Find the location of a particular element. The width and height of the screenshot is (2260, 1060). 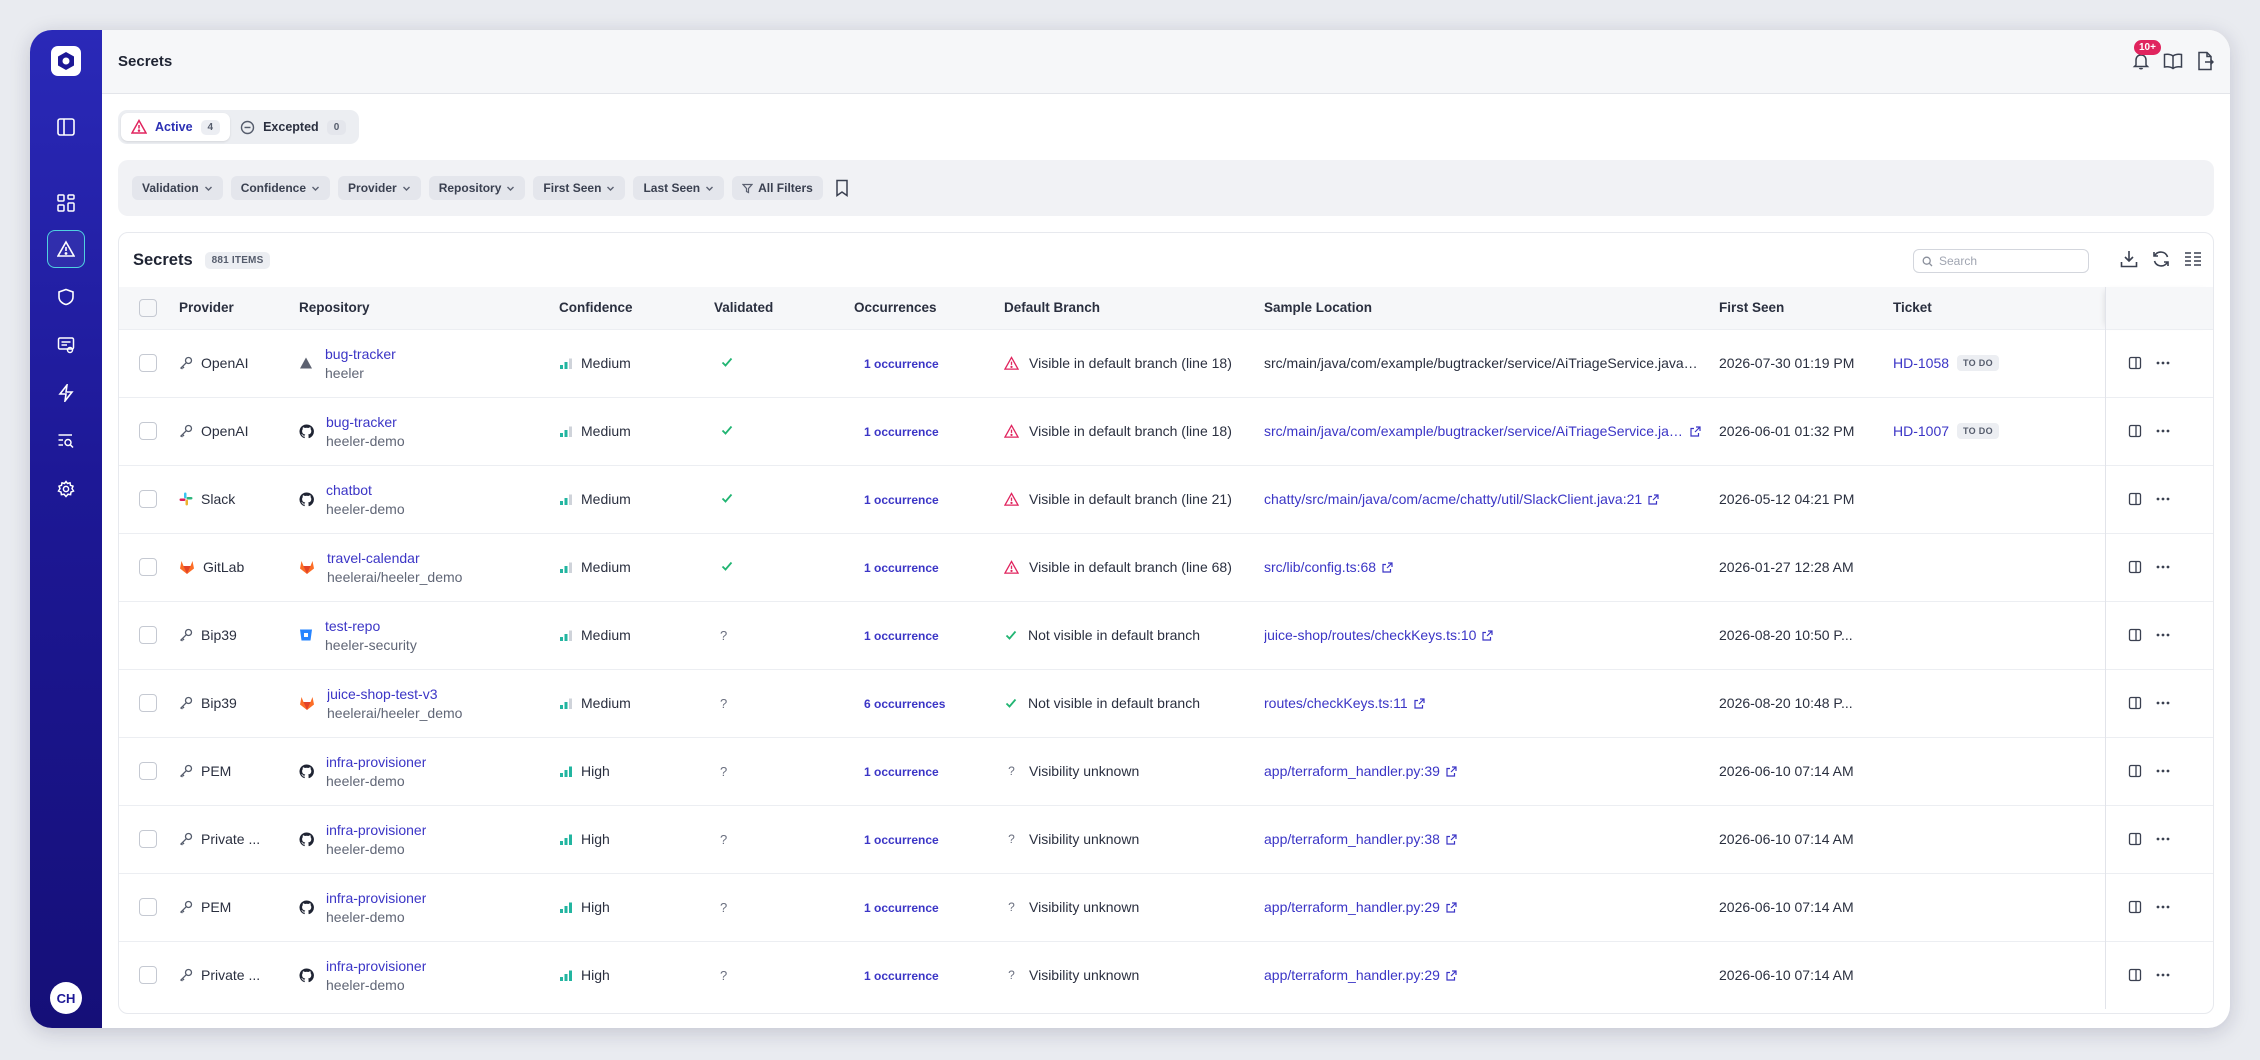

repository-link: juice-shop-test-v3 is located at coordinates (394, 694).